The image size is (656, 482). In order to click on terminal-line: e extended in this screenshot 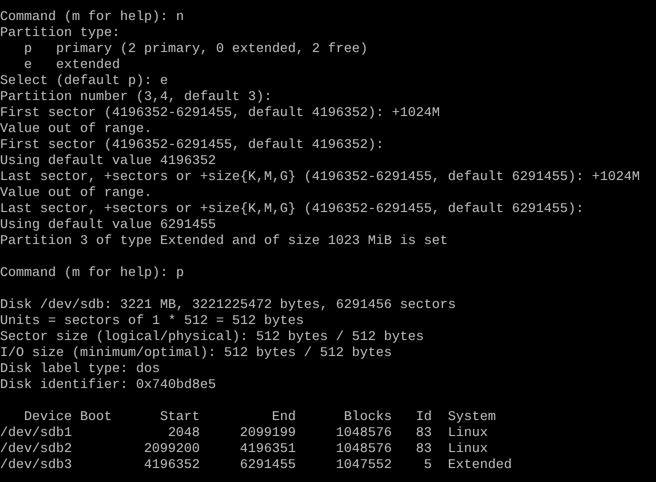, I will do `click(71, 66)`.